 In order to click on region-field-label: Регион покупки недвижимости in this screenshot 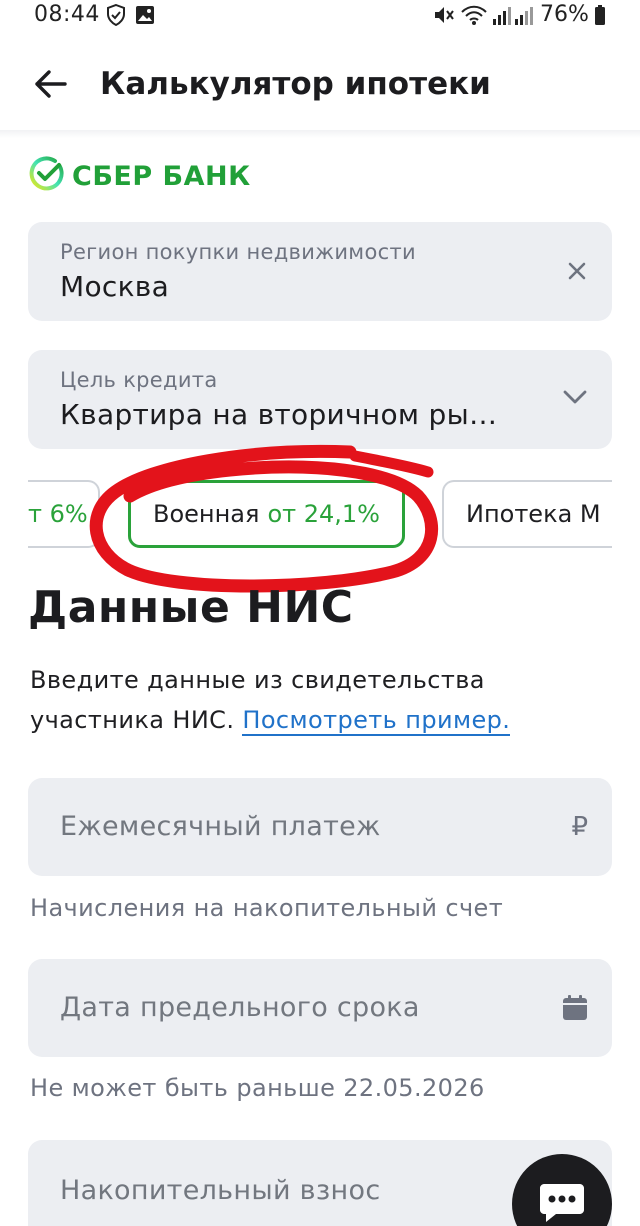, I will do `click(238, 252)`.